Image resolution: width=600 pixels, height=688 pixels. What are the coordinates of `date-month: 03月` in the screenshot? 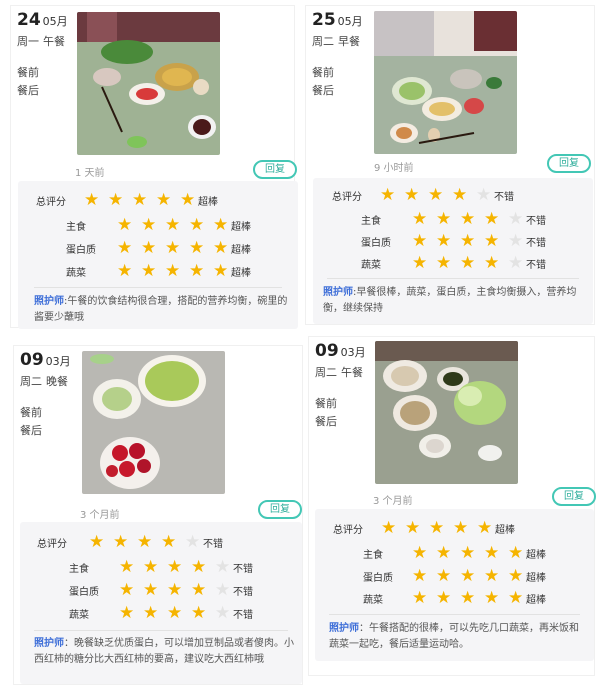 It's located at (58, 361).